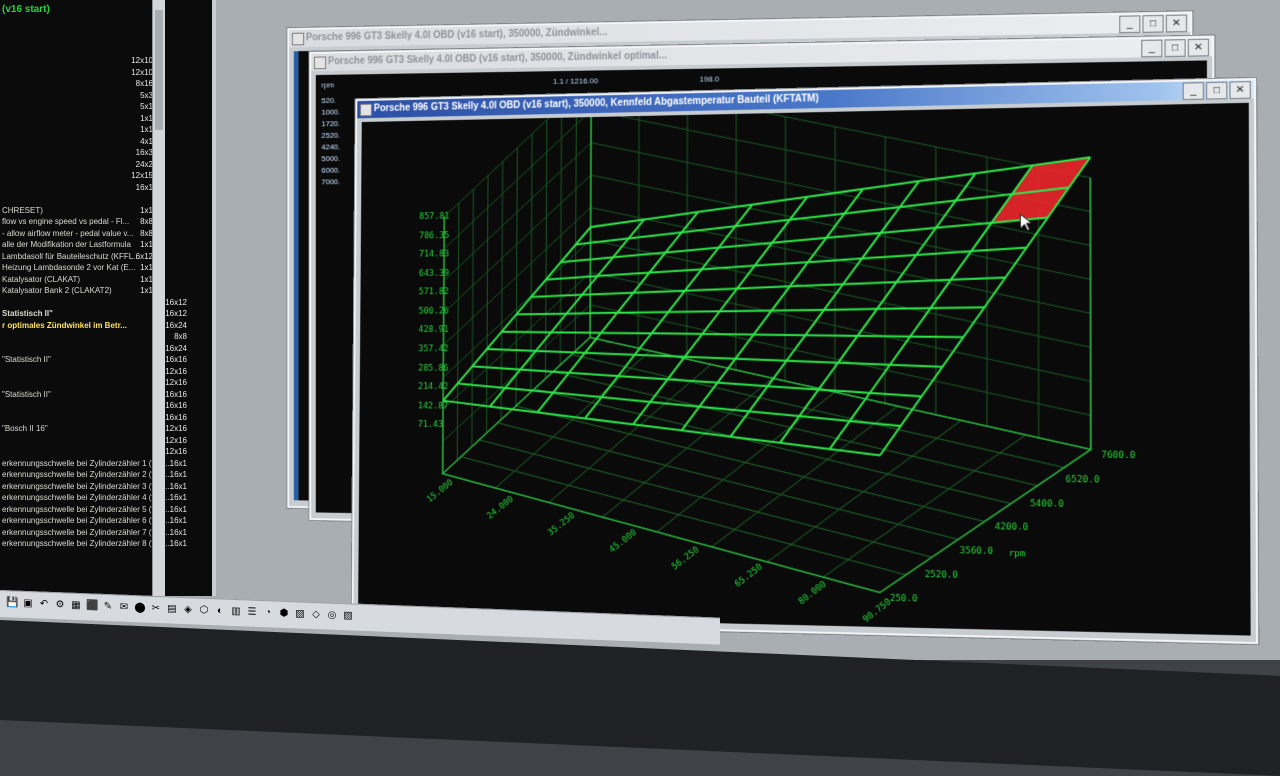 This screenshot has height=776, width=1280. What do you see at coordinates (330, 125) in the screenshot?
I see `table-row-label: 1720.` at bounding box center [330, 125].